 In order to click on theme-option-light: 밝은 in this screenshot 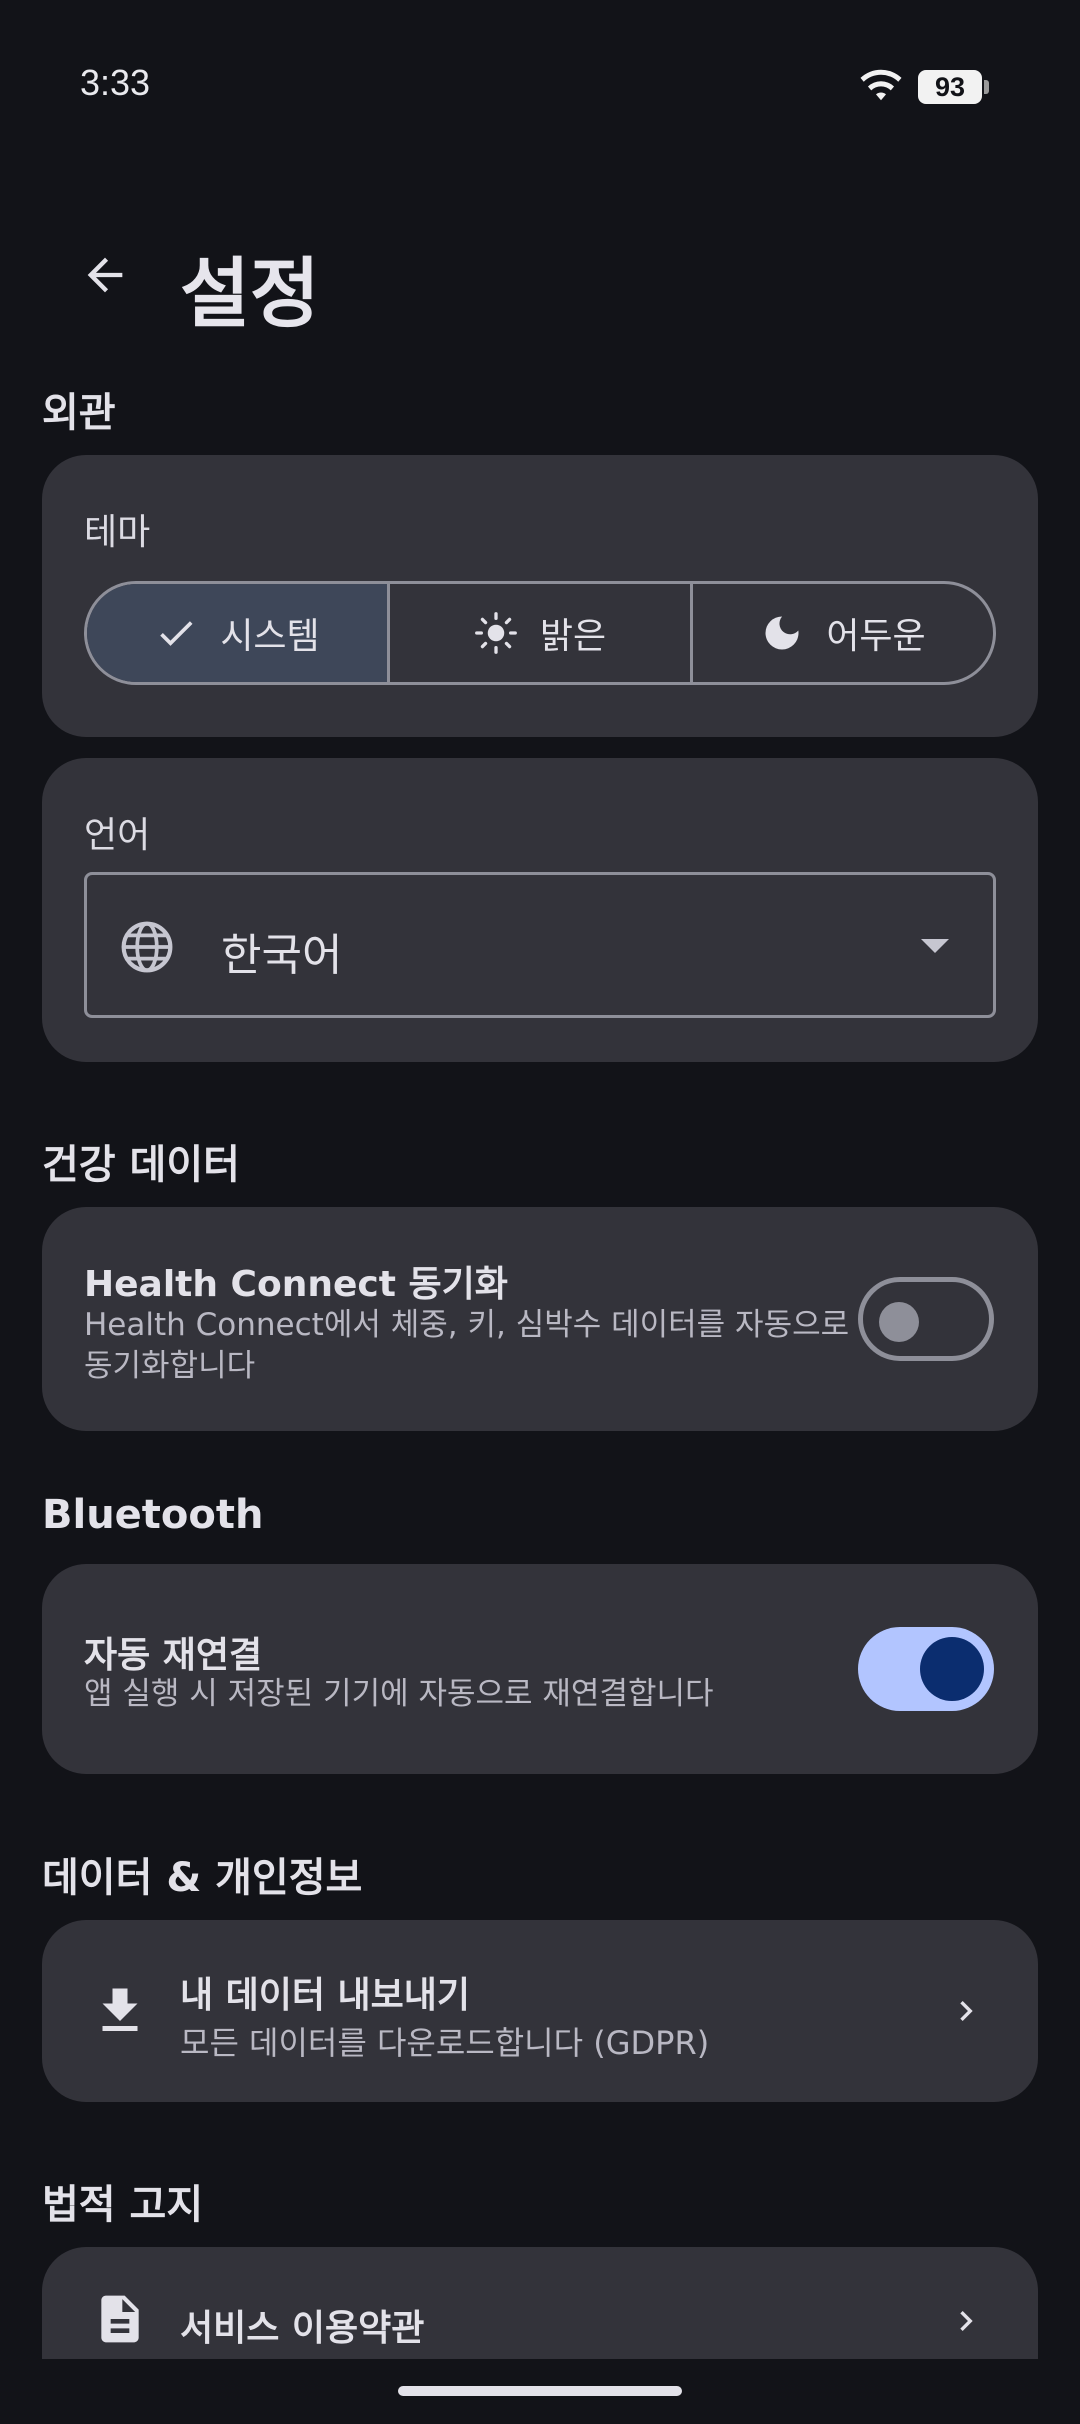, I will do `click(541, 633)`.